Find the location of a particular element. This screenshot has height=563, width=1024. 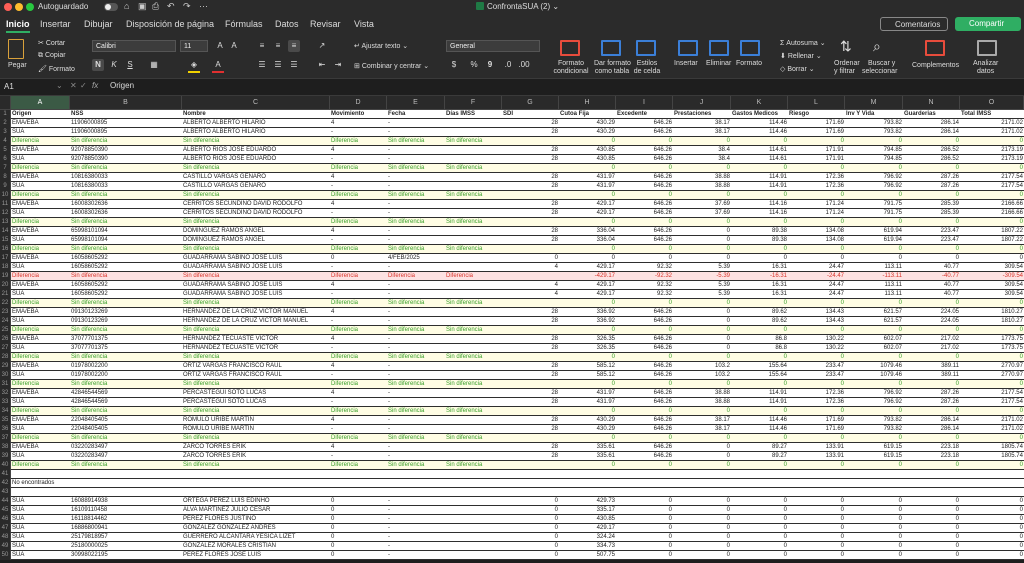

cell-c: Sin diferencia is located at coordinates (256, 195).